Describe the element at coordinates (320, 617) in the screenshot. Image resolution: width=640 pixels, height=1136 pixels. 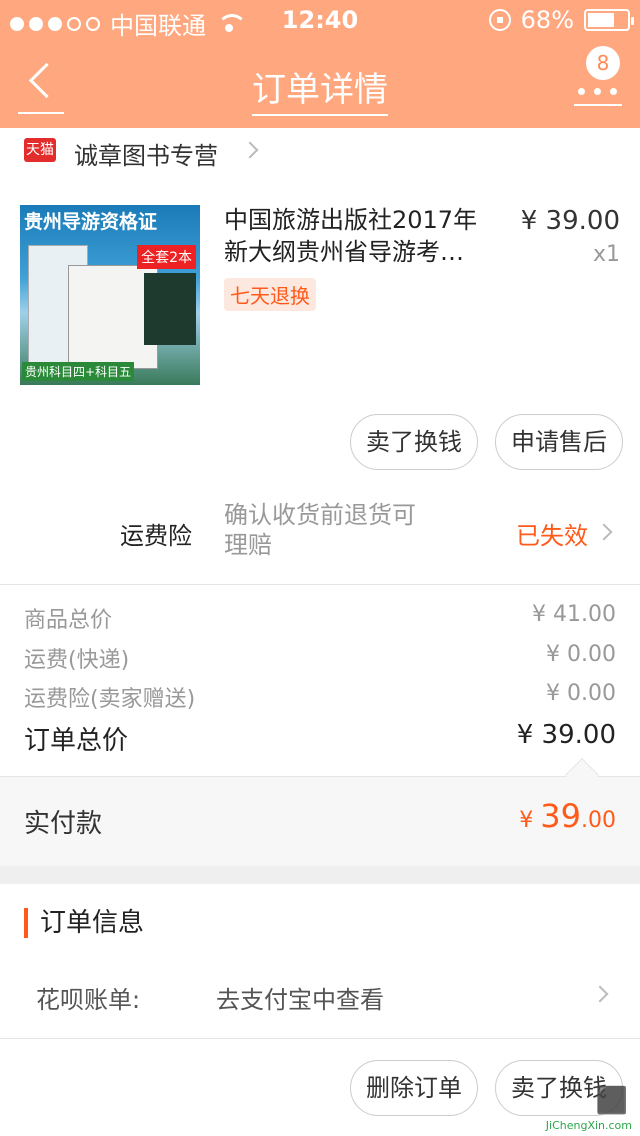
I see `summary-row: 商品总价 ¥ 41.00` at that location.